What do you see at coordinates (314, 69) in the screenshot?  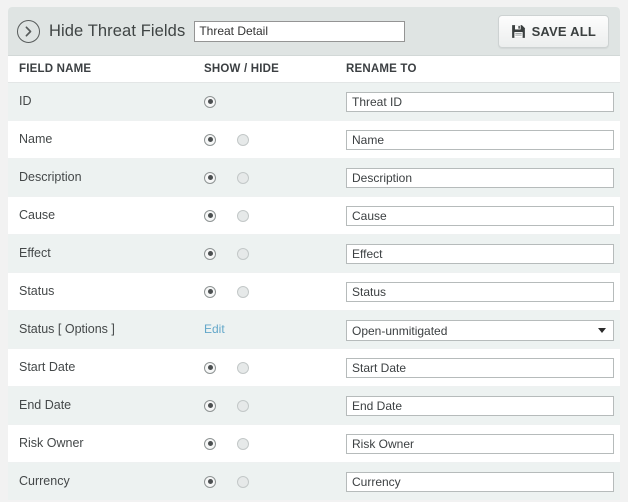 I see `table-column-headers: FIELD NAME SHOW / HIDE RENAME TO` at bounding box center [314, 69].